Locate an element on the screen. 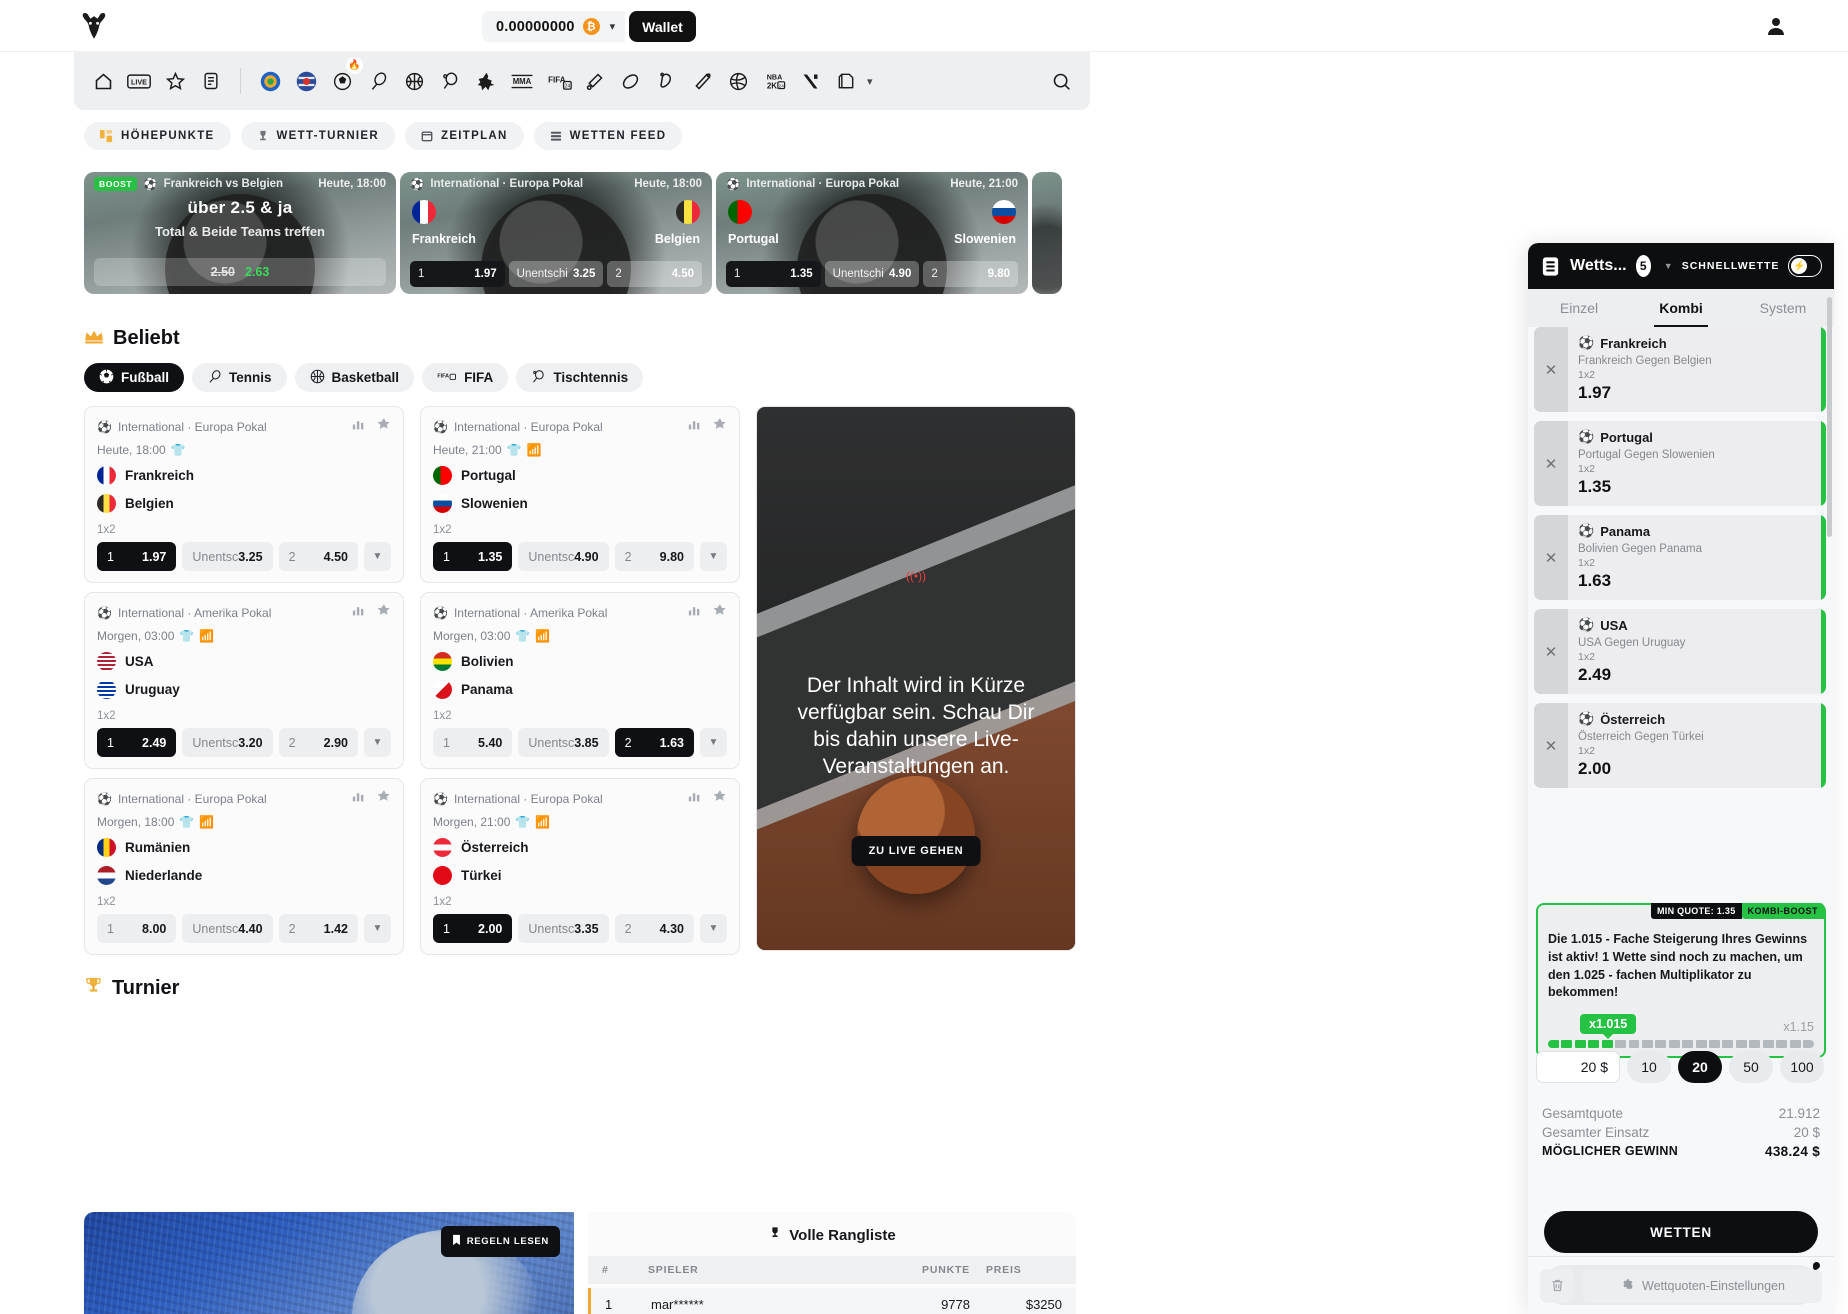 The height and width of the screenshot is (1314, 1848). bet-item: ✕ ⚽ USA USA Gegen Uruguay 1x2 2.49 is located at coordinates (1680, 651).